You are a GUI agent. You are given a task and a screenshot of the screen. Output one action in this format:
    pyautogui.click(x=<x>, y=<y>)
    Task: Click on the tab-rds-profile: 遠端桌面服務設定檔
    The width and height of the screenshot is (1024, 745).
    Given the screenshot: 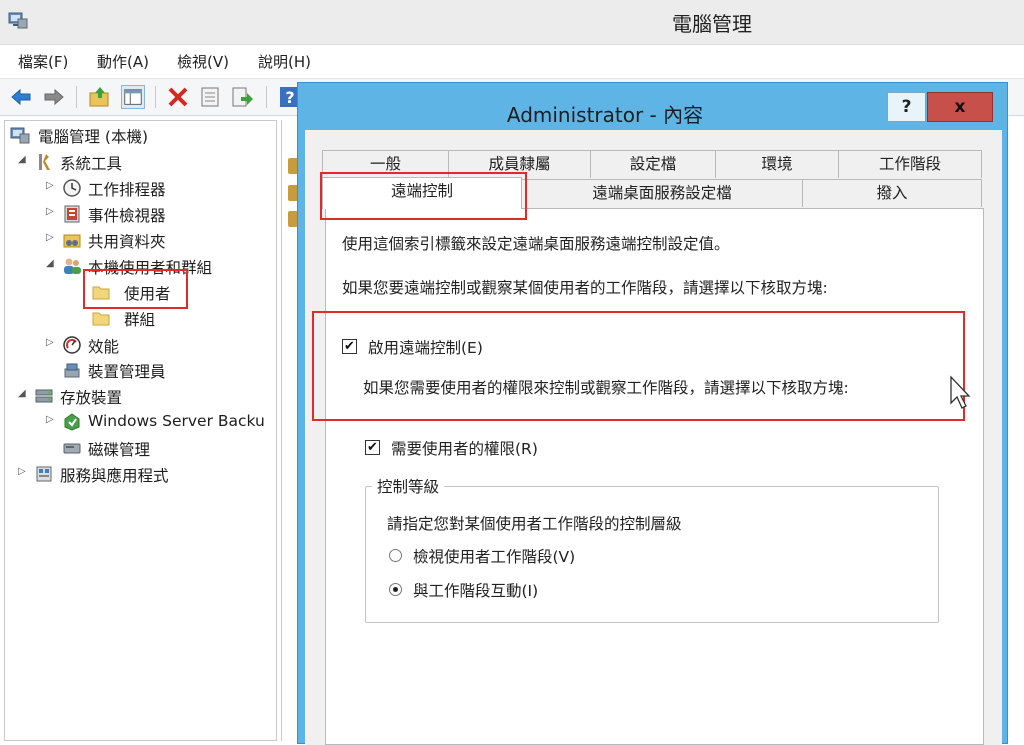 What is the action you would take?
    pyautogui.click(x=662, y=193)
    